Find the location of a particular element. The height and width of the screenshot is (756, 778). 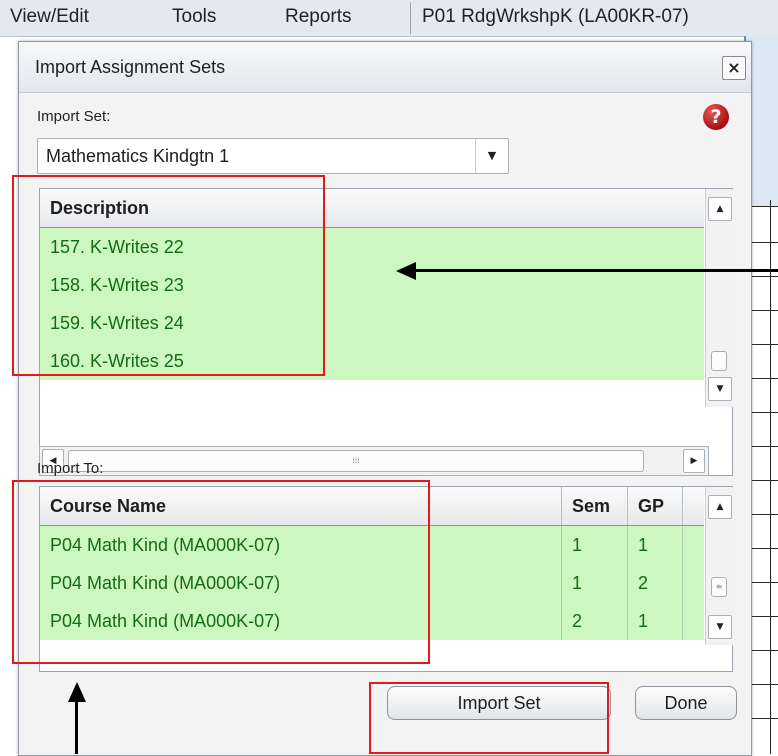

menu-view-edit: View/Edit is located at coordinates (49, 17).